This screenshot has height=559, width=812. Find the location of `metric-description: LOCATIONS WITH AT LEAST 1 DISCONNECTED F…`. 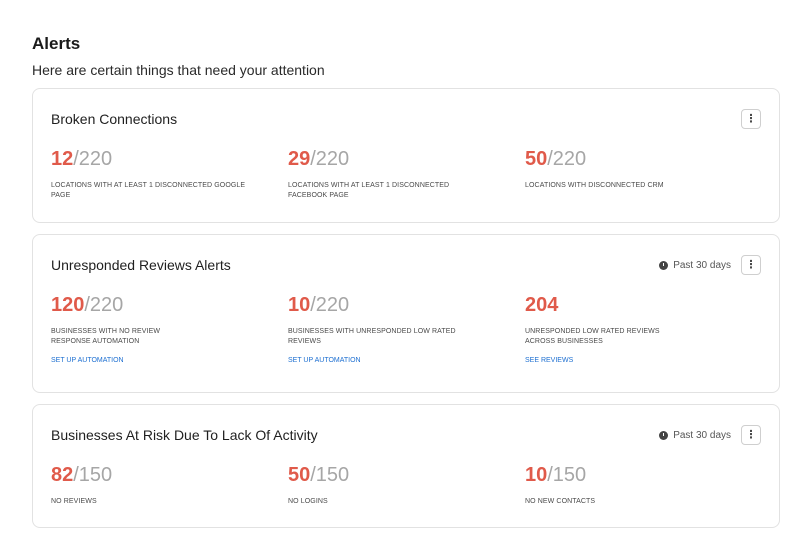

metric-description: LOCATIONS WITH AT LEAST 1 DISCONNECTED F… is located at coordinates (369, 190).